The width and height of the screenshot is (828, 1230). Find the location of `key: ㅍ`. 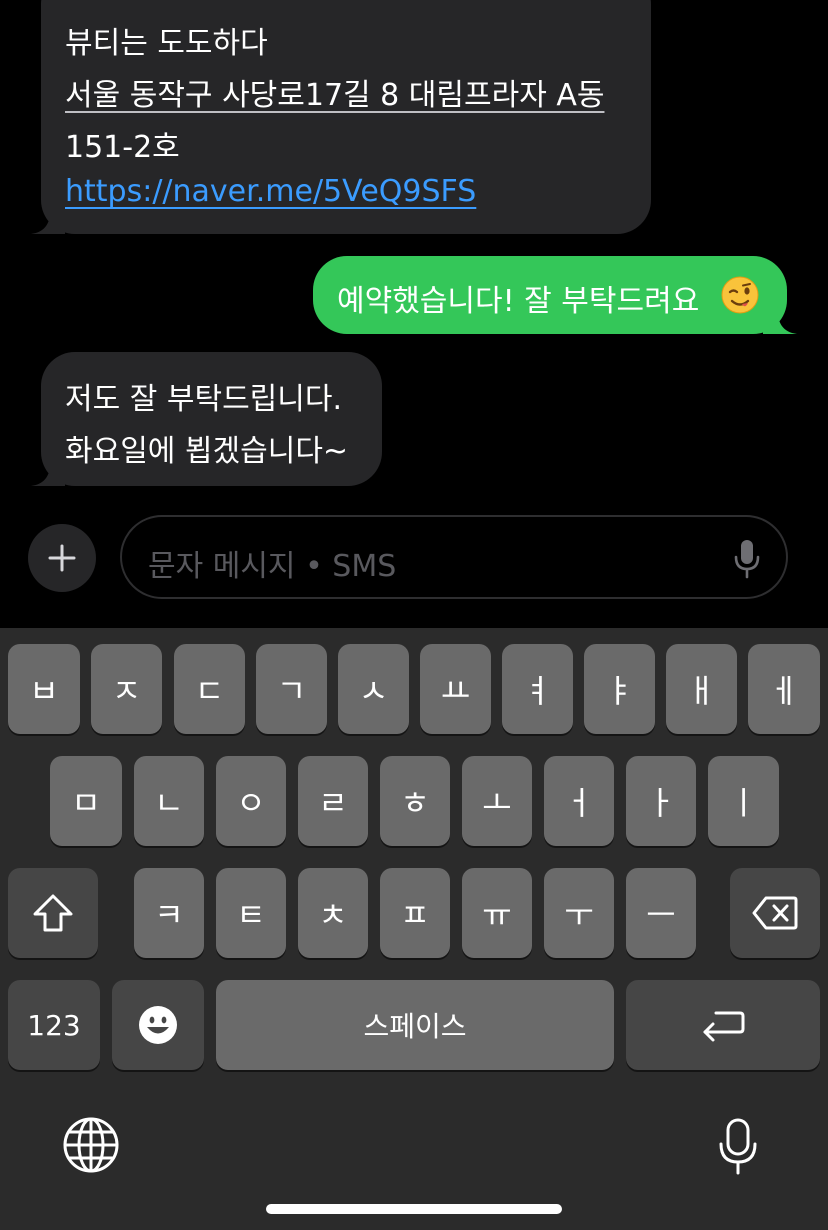

key: ㅍ is located at coordinates (415, 913).